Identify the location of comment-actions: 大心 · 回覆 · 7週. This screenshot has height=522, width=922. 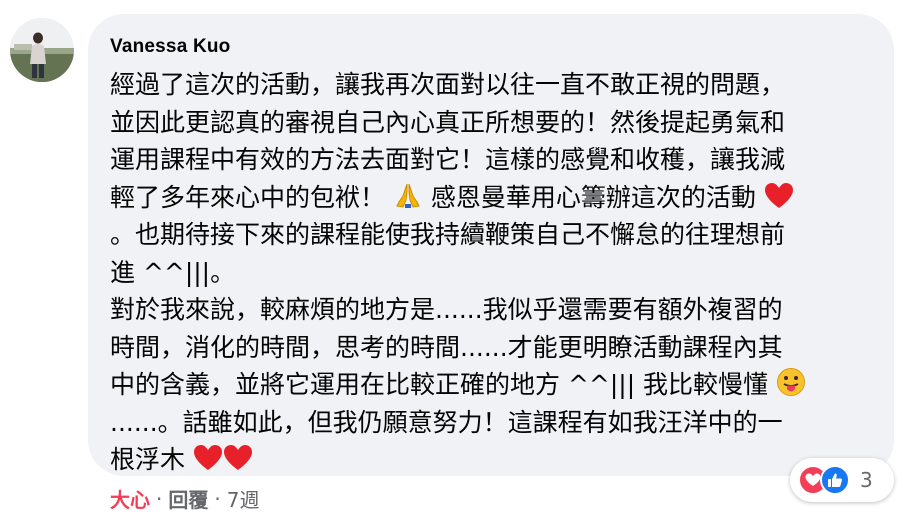
(184, 498).